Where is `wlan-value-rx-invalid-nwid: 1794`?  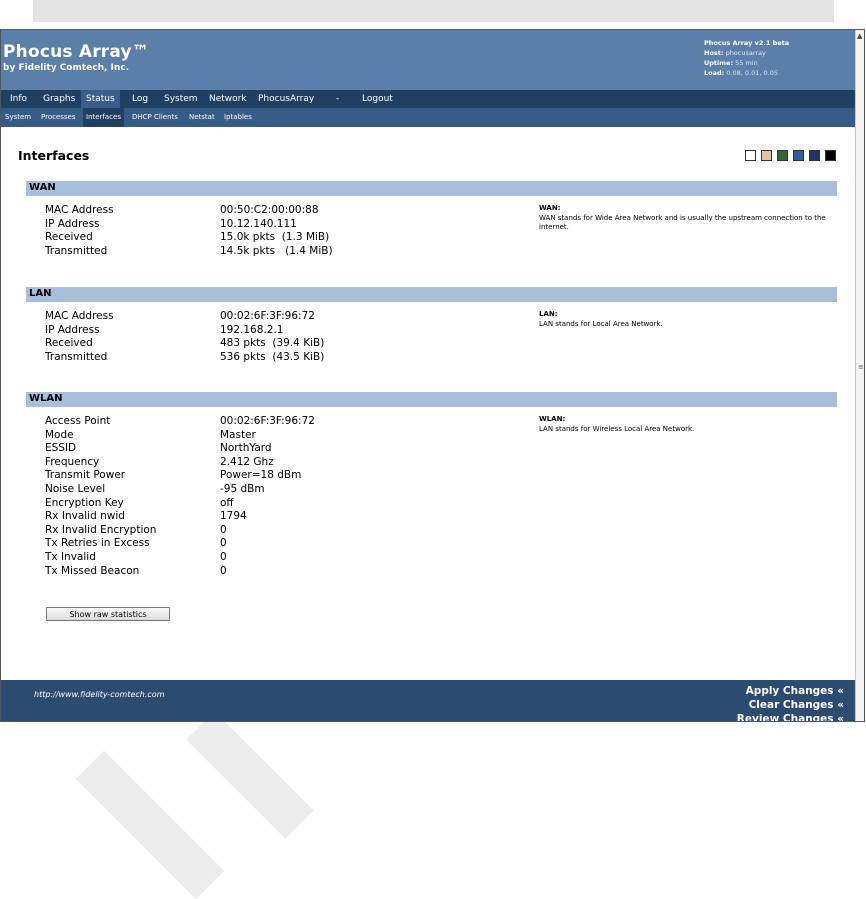
wlan-value-rx-invalid-nwid: 1794 is located at coordinates (233, 516).